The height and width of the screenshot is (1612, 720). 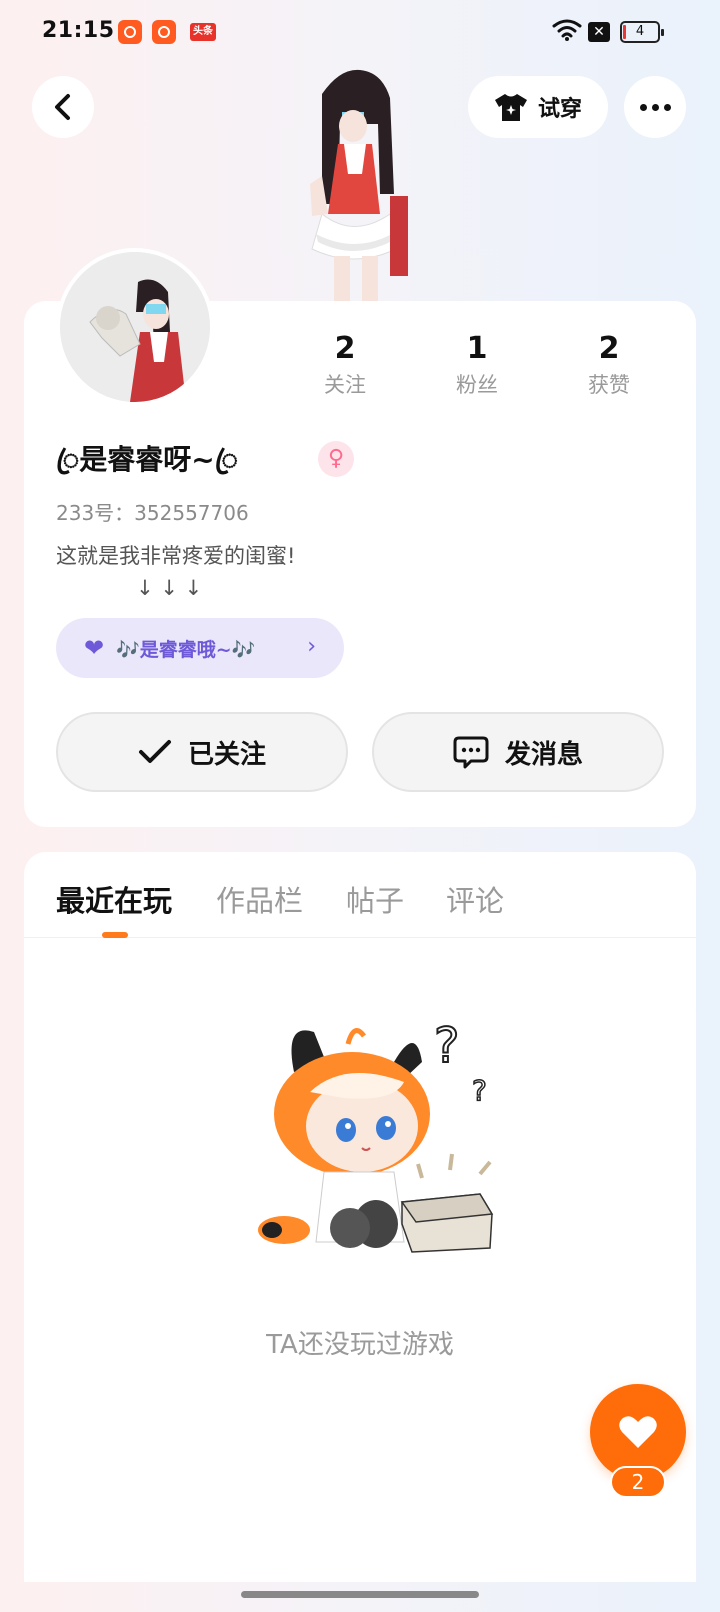 I want to click on profile-stats: 2 关注 1 粉丝 2 获赞, so click(x=490, y=370).